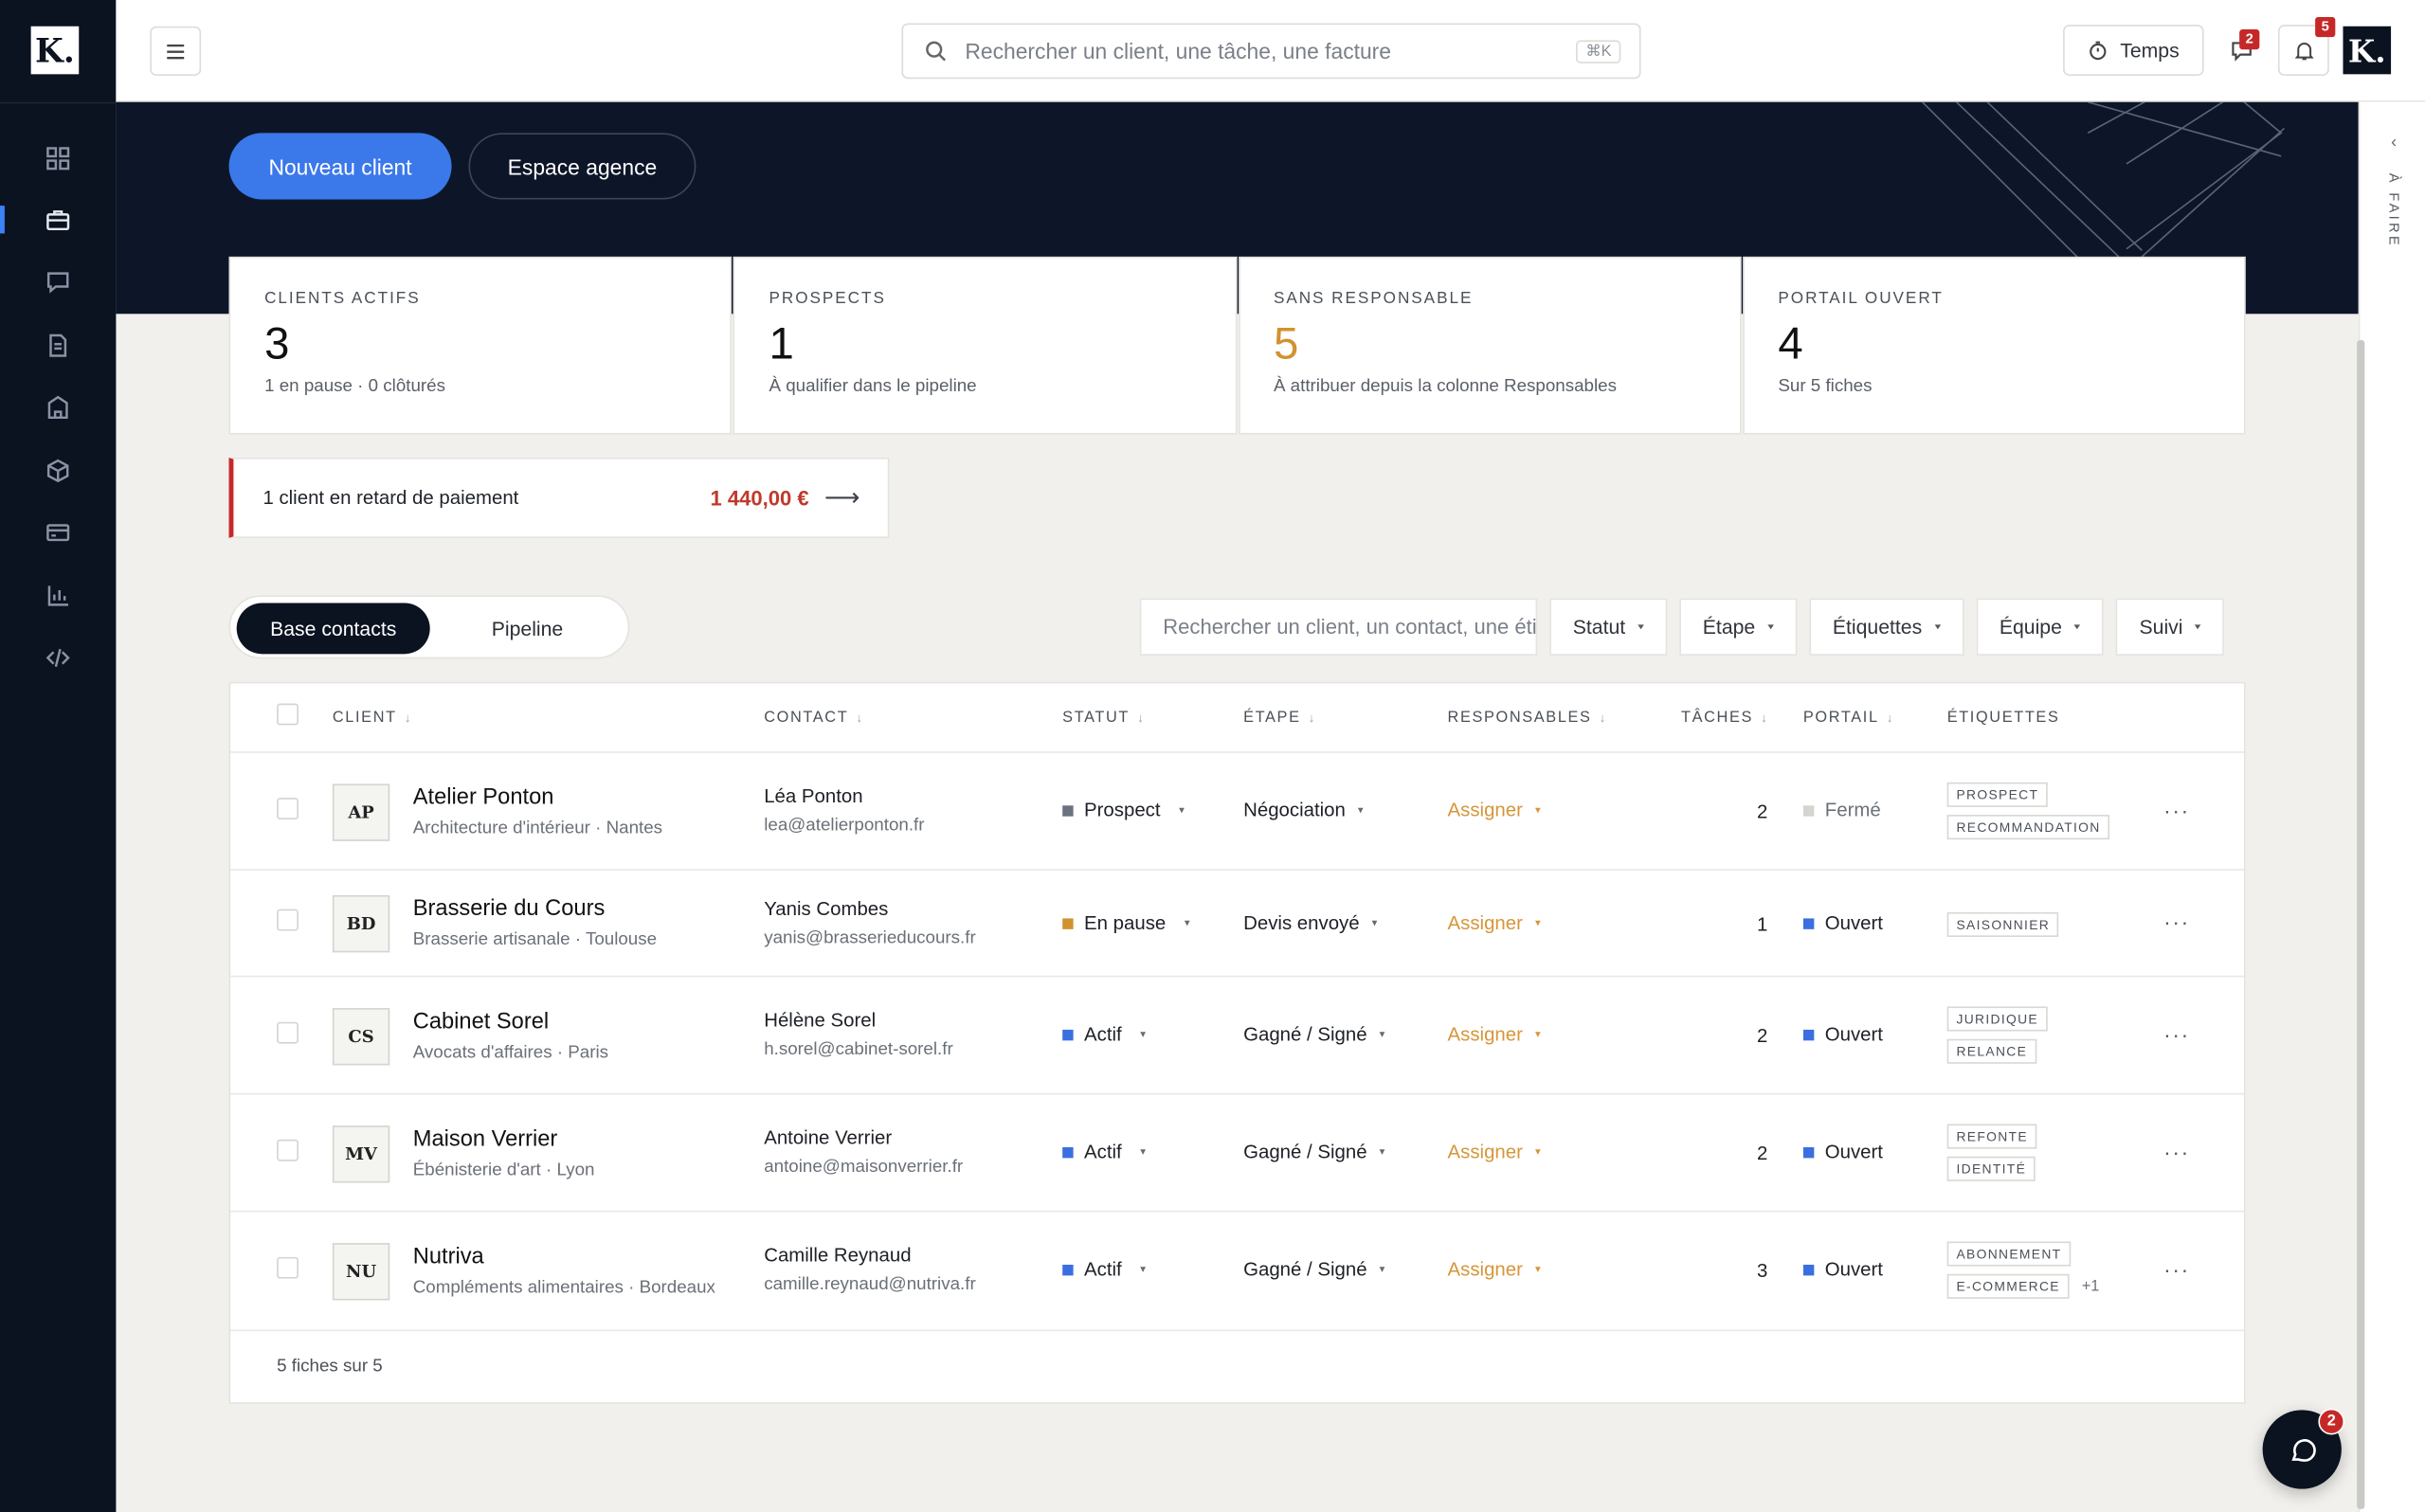 The image size is (2425, 1512). I want to click on tab-base-contacts: Base contacts, so click(333, 629).